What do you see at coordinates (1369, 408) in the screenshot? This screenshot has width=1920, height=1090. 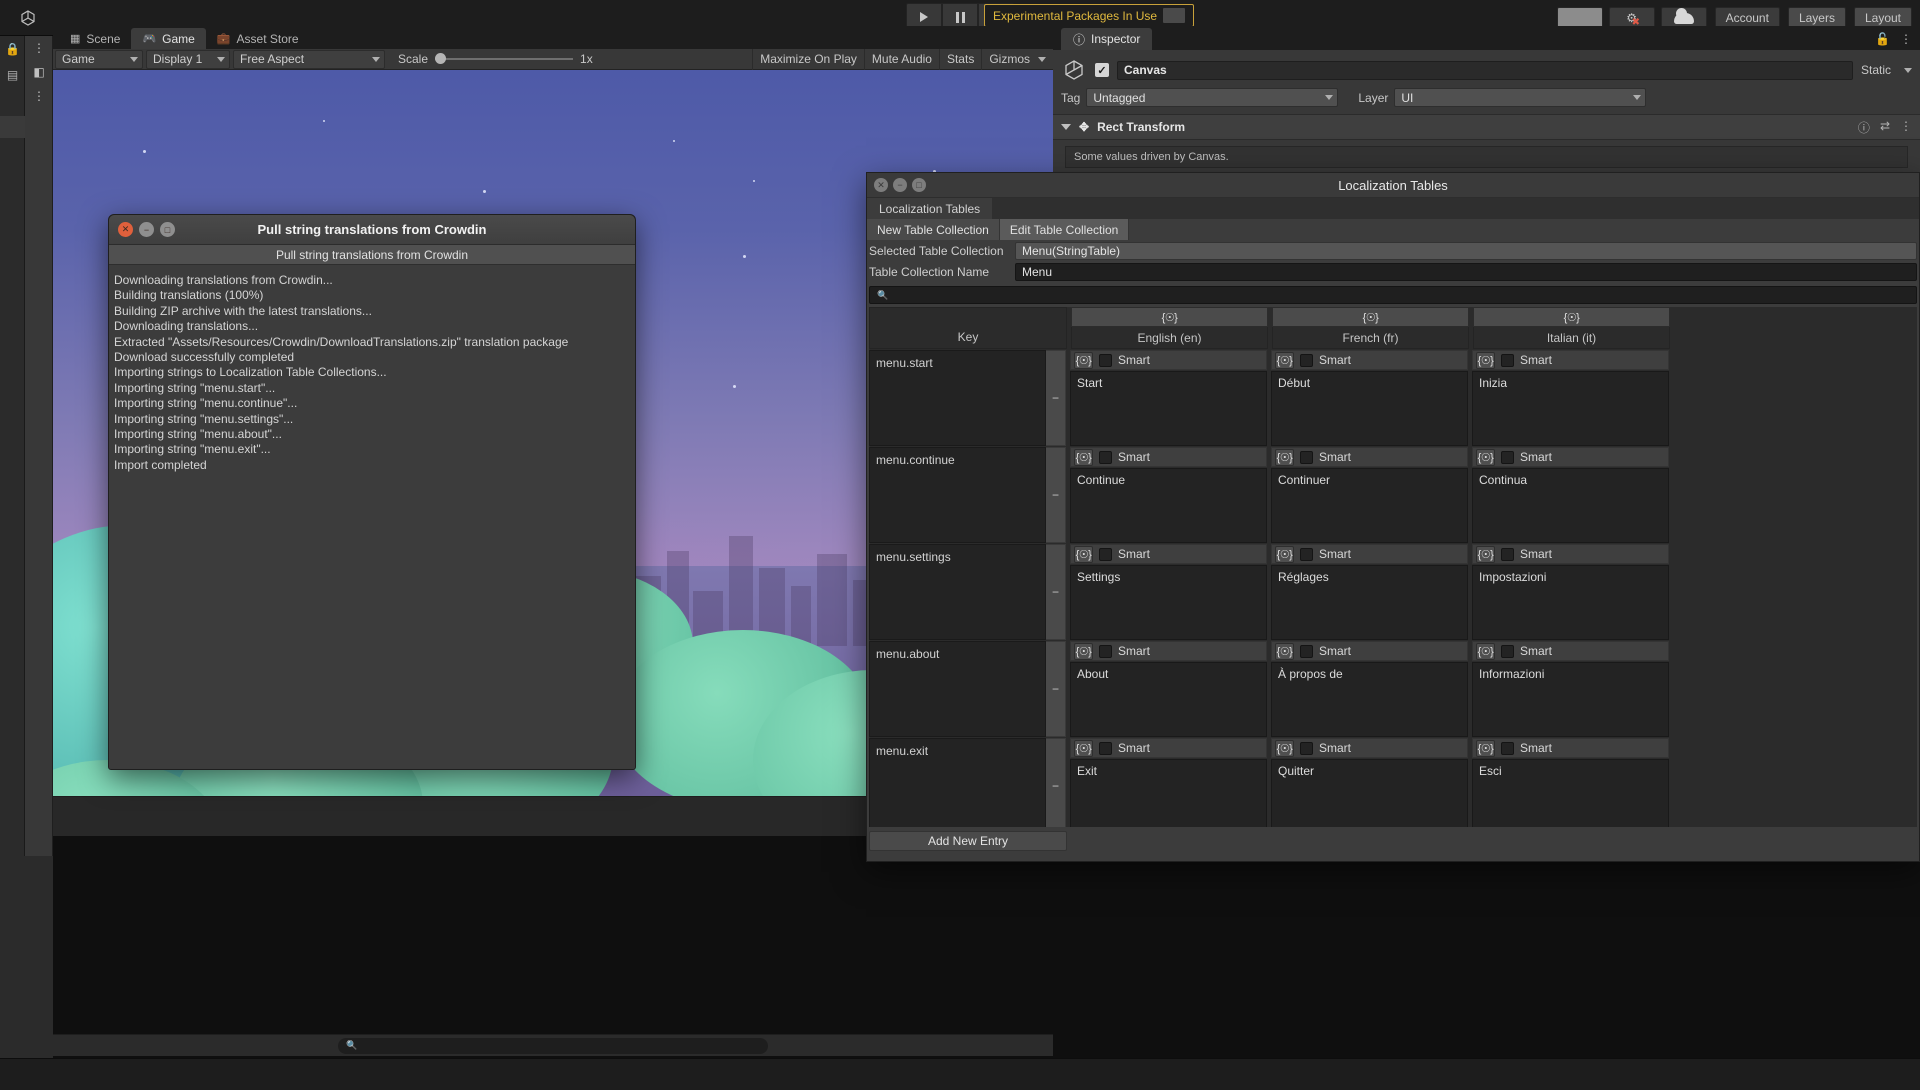 I see `translation-input: Début` at bounding box center [1369, 408].